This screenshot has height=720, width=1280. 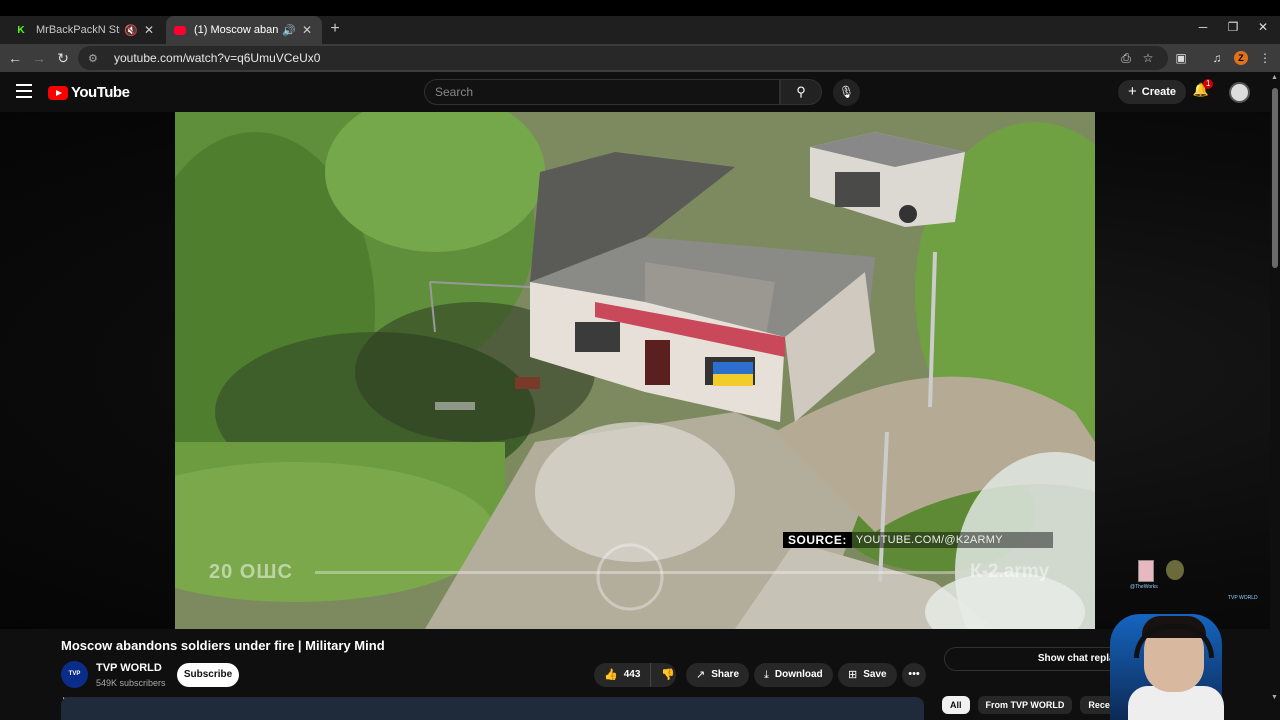 I want to click on save-button: ⊞ Save, so click(x=867, y=675).